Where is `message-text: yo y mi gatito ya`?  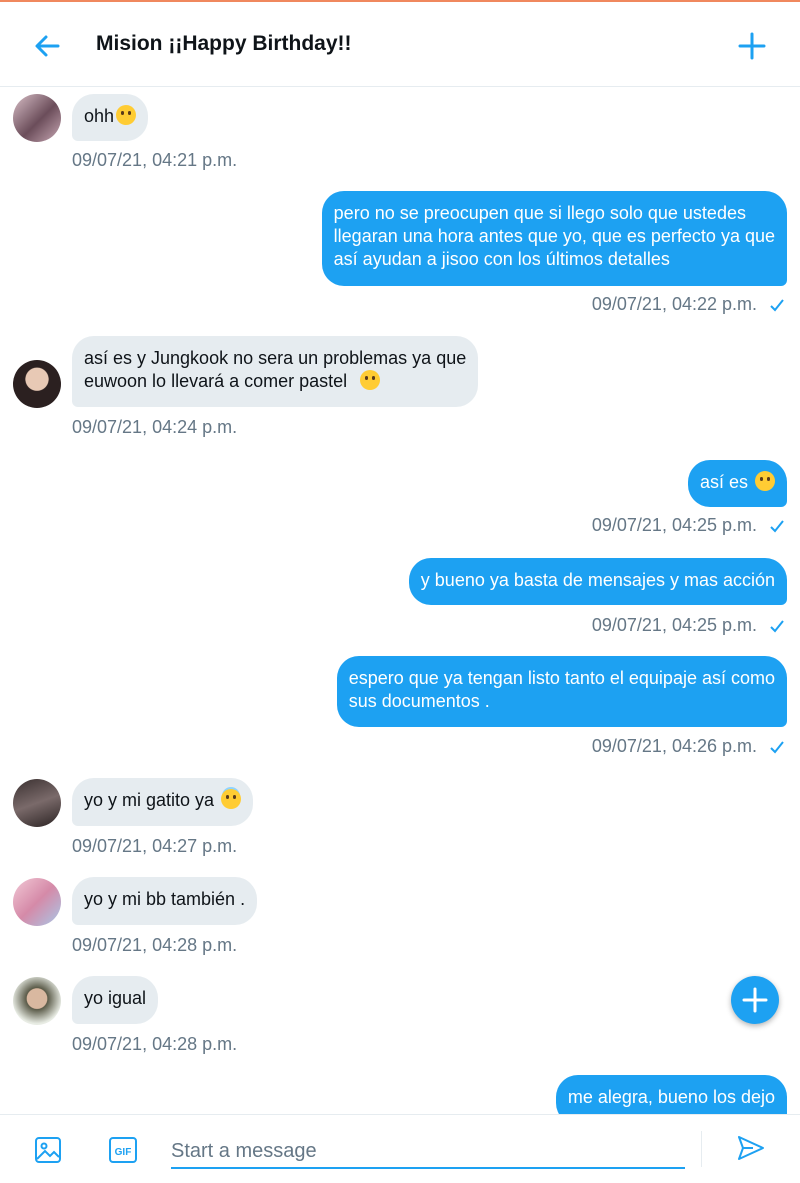
message-text: yo y mi gatito ya is located at coordinates (149, 800).